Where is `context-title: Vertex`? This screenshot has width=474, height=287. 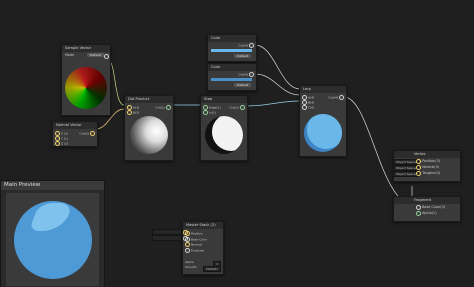 context-title: Vertex is located at coordinates (427, 154).